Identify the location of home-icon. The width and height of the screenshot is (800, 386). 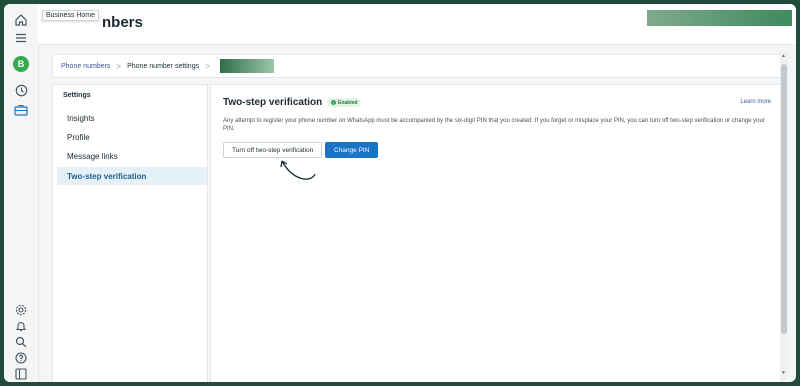
(21, 20).